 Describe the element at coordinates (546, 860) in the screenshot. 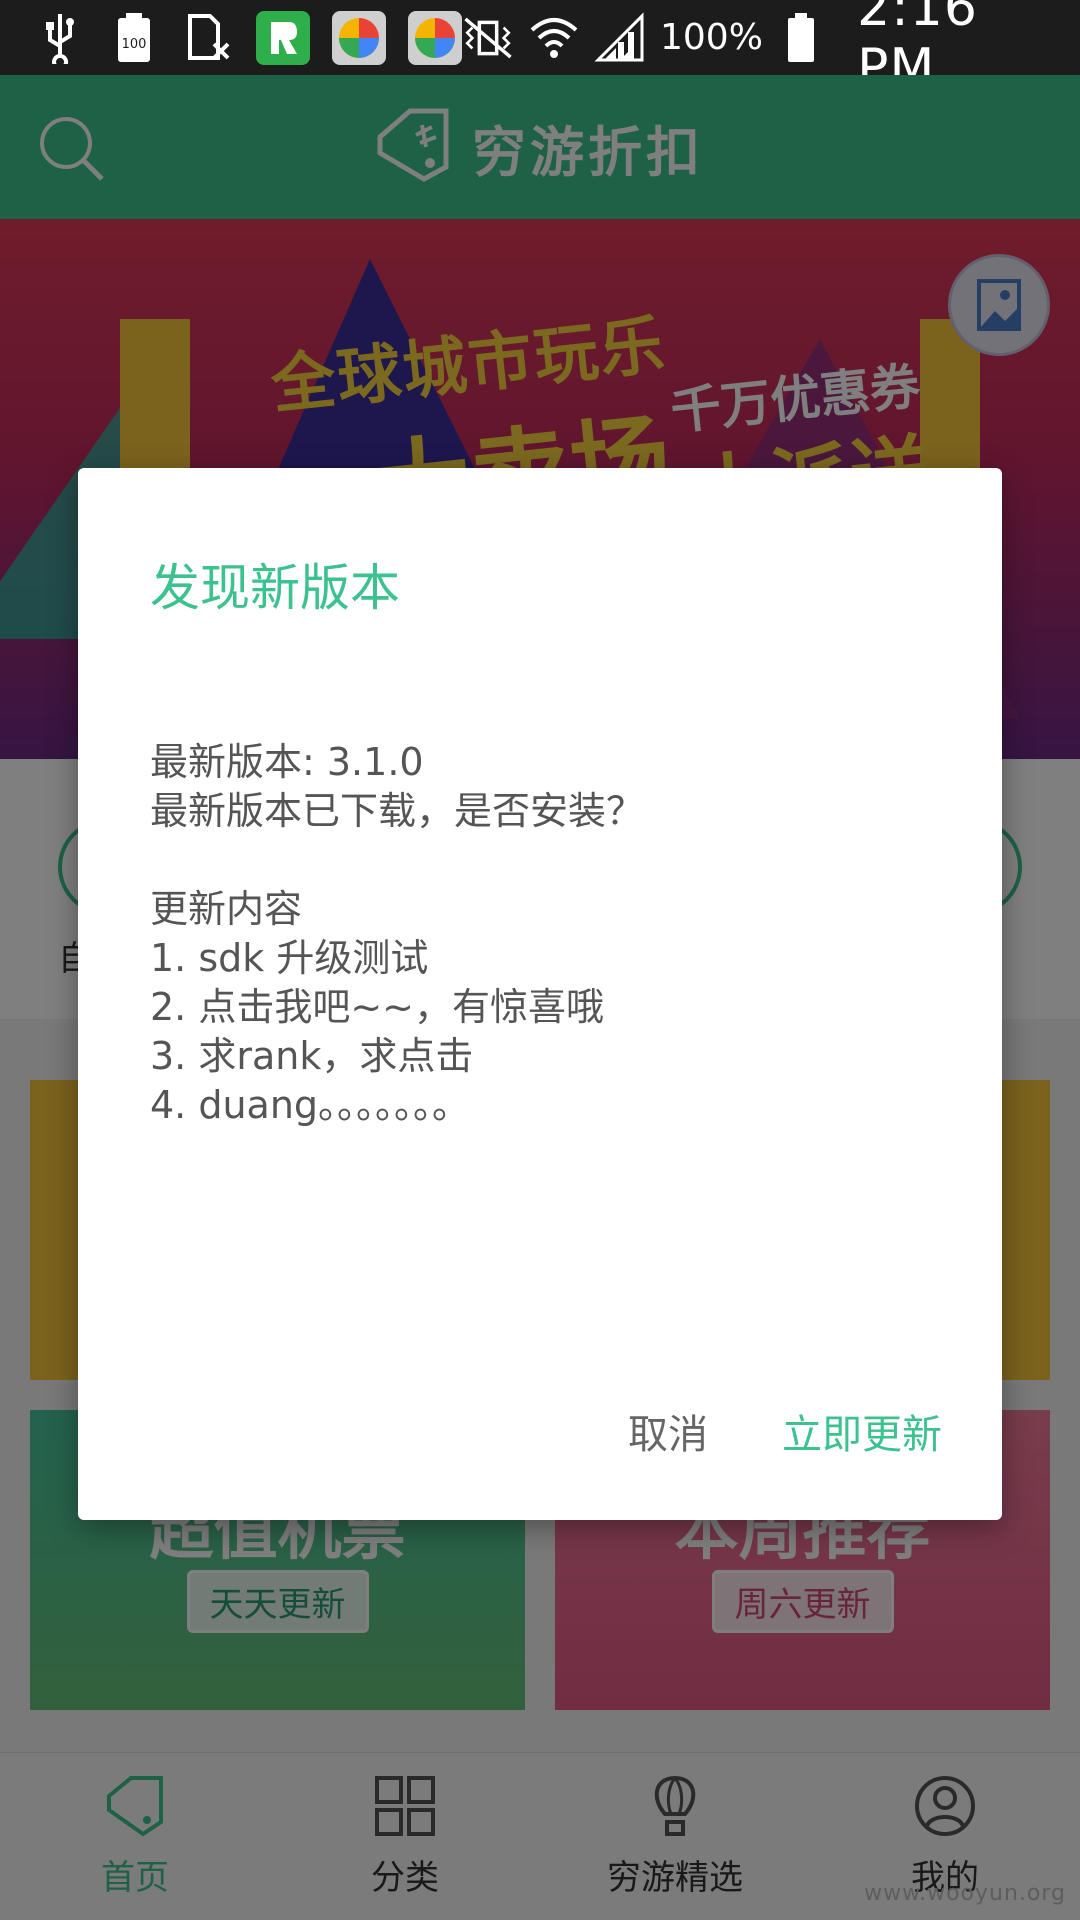

I see `dialog-line` at that location.